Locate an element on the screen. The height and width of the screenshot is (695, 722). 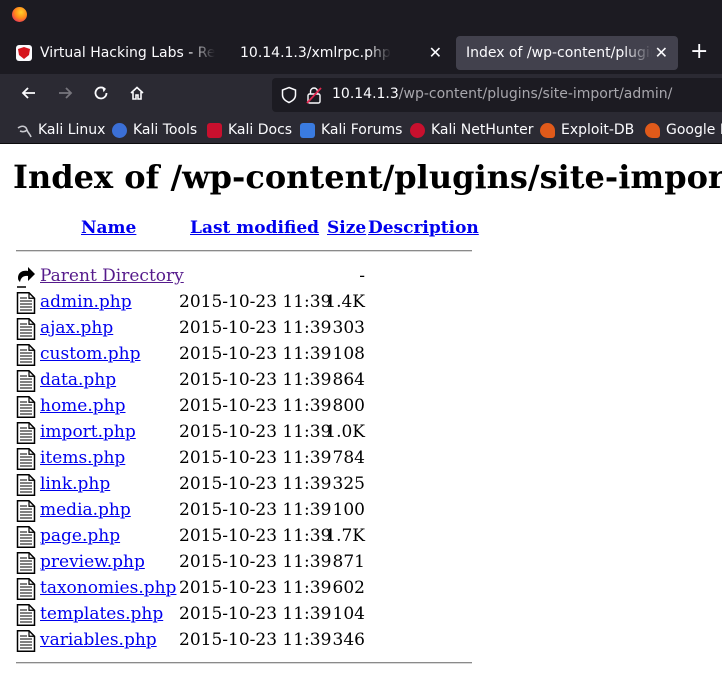
new-tab-button: + is located at coordinates (699, 52).